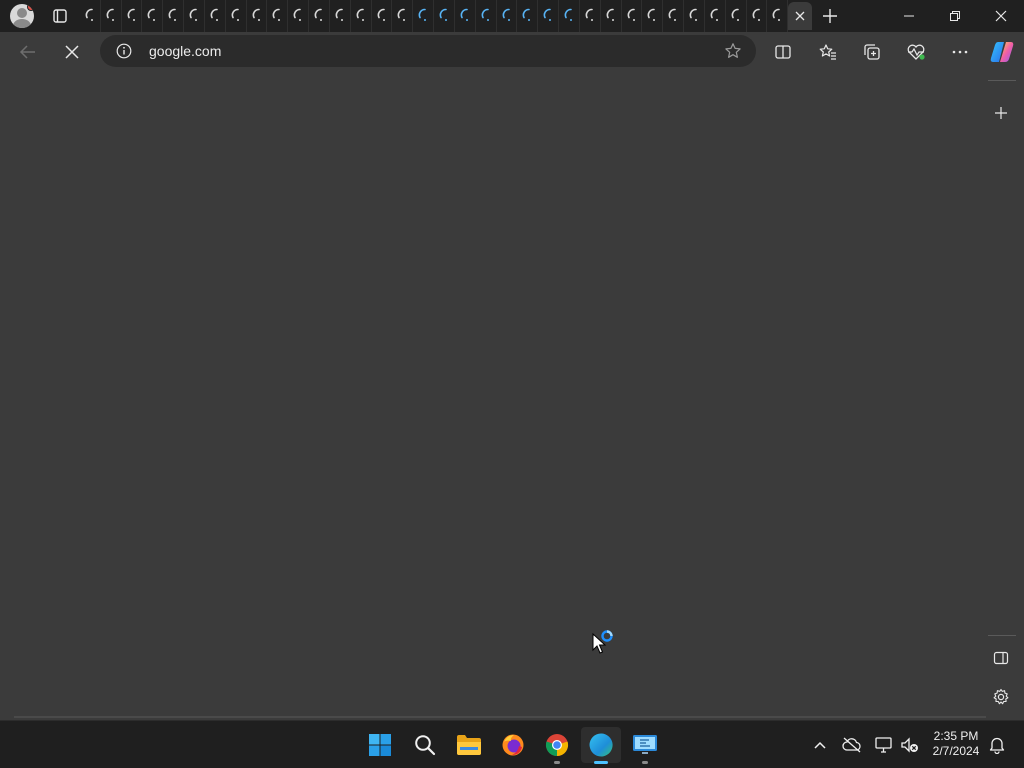 The width and height of the screenshot is (1024, 768). I want to click on settings-and-more-button, so click(960, 52).